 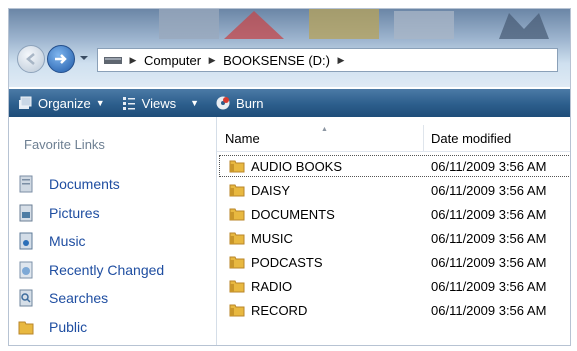 I want to click on file-name: RECORD, so click(x=279, y=310).